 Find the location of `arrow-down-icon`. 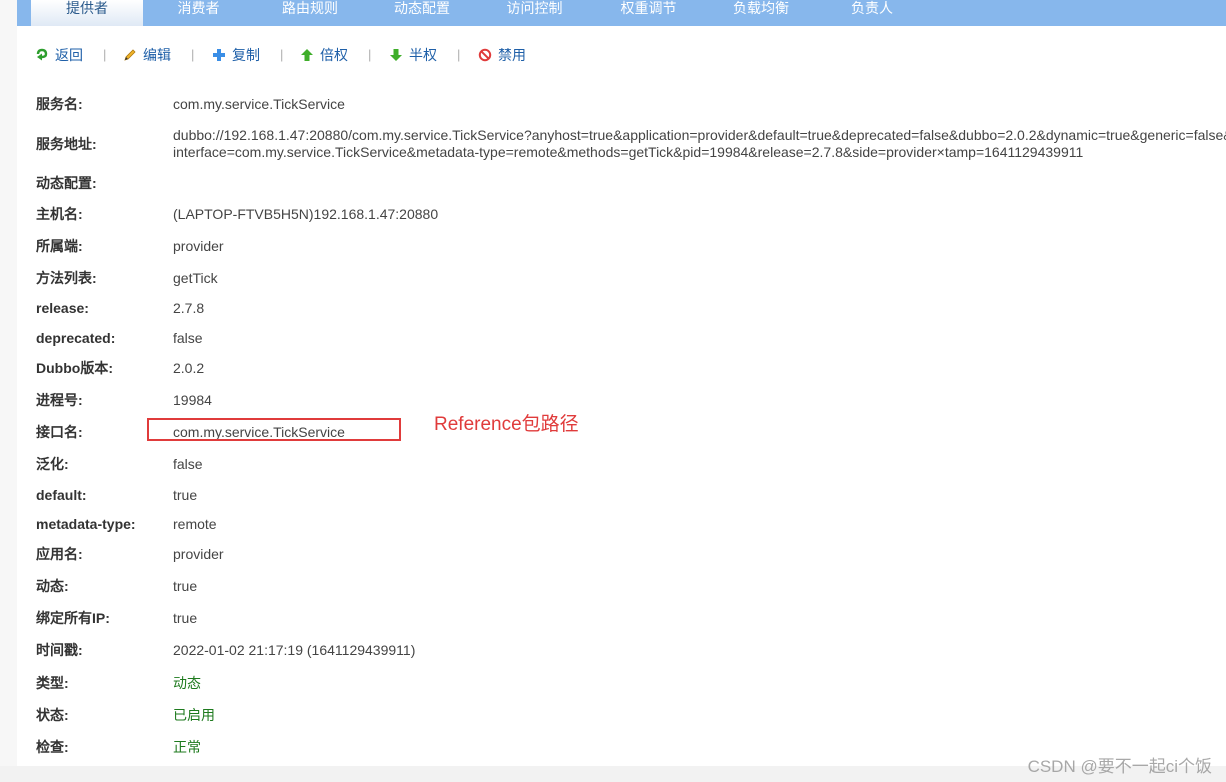

arrow-down-icon is located at coordinates (396, 55).